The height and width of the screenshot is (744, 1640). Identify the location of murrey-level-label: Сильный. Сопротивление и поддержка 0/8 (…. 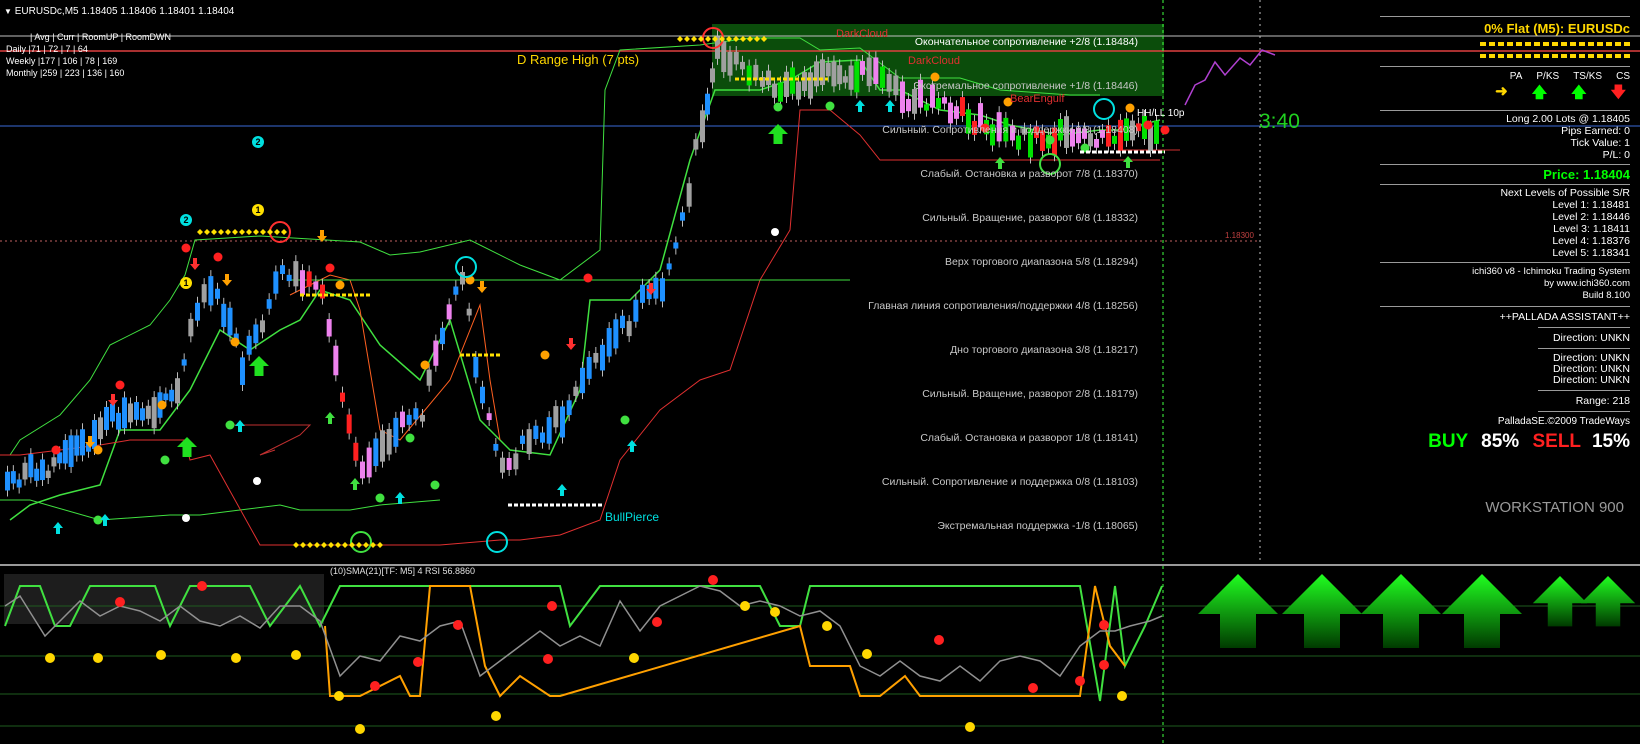
(1009, 482).